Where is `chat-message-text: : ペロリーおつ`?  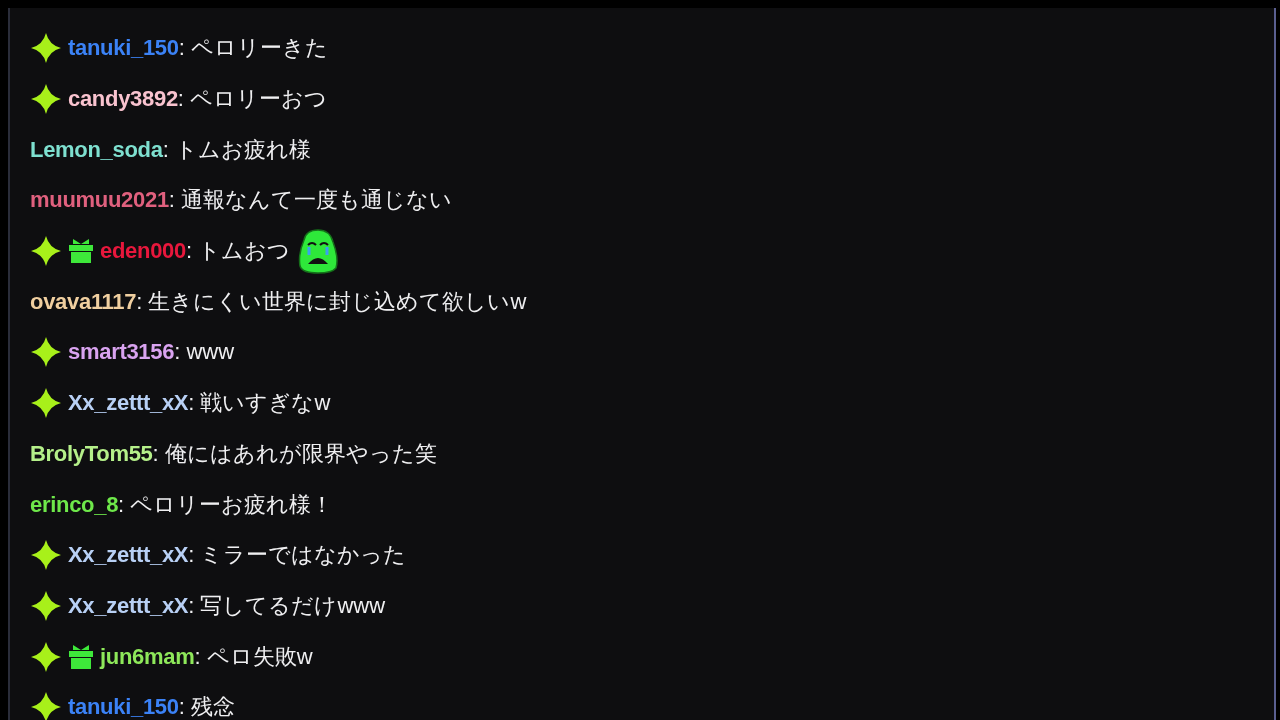 chat-message-text: : ペロリーおつ is located at coordinates (252, 99).